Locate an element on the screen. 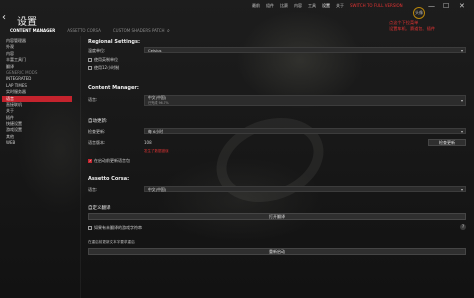  twelve-hour-label: 使用12小时制 is located at coordinates (107, 67).